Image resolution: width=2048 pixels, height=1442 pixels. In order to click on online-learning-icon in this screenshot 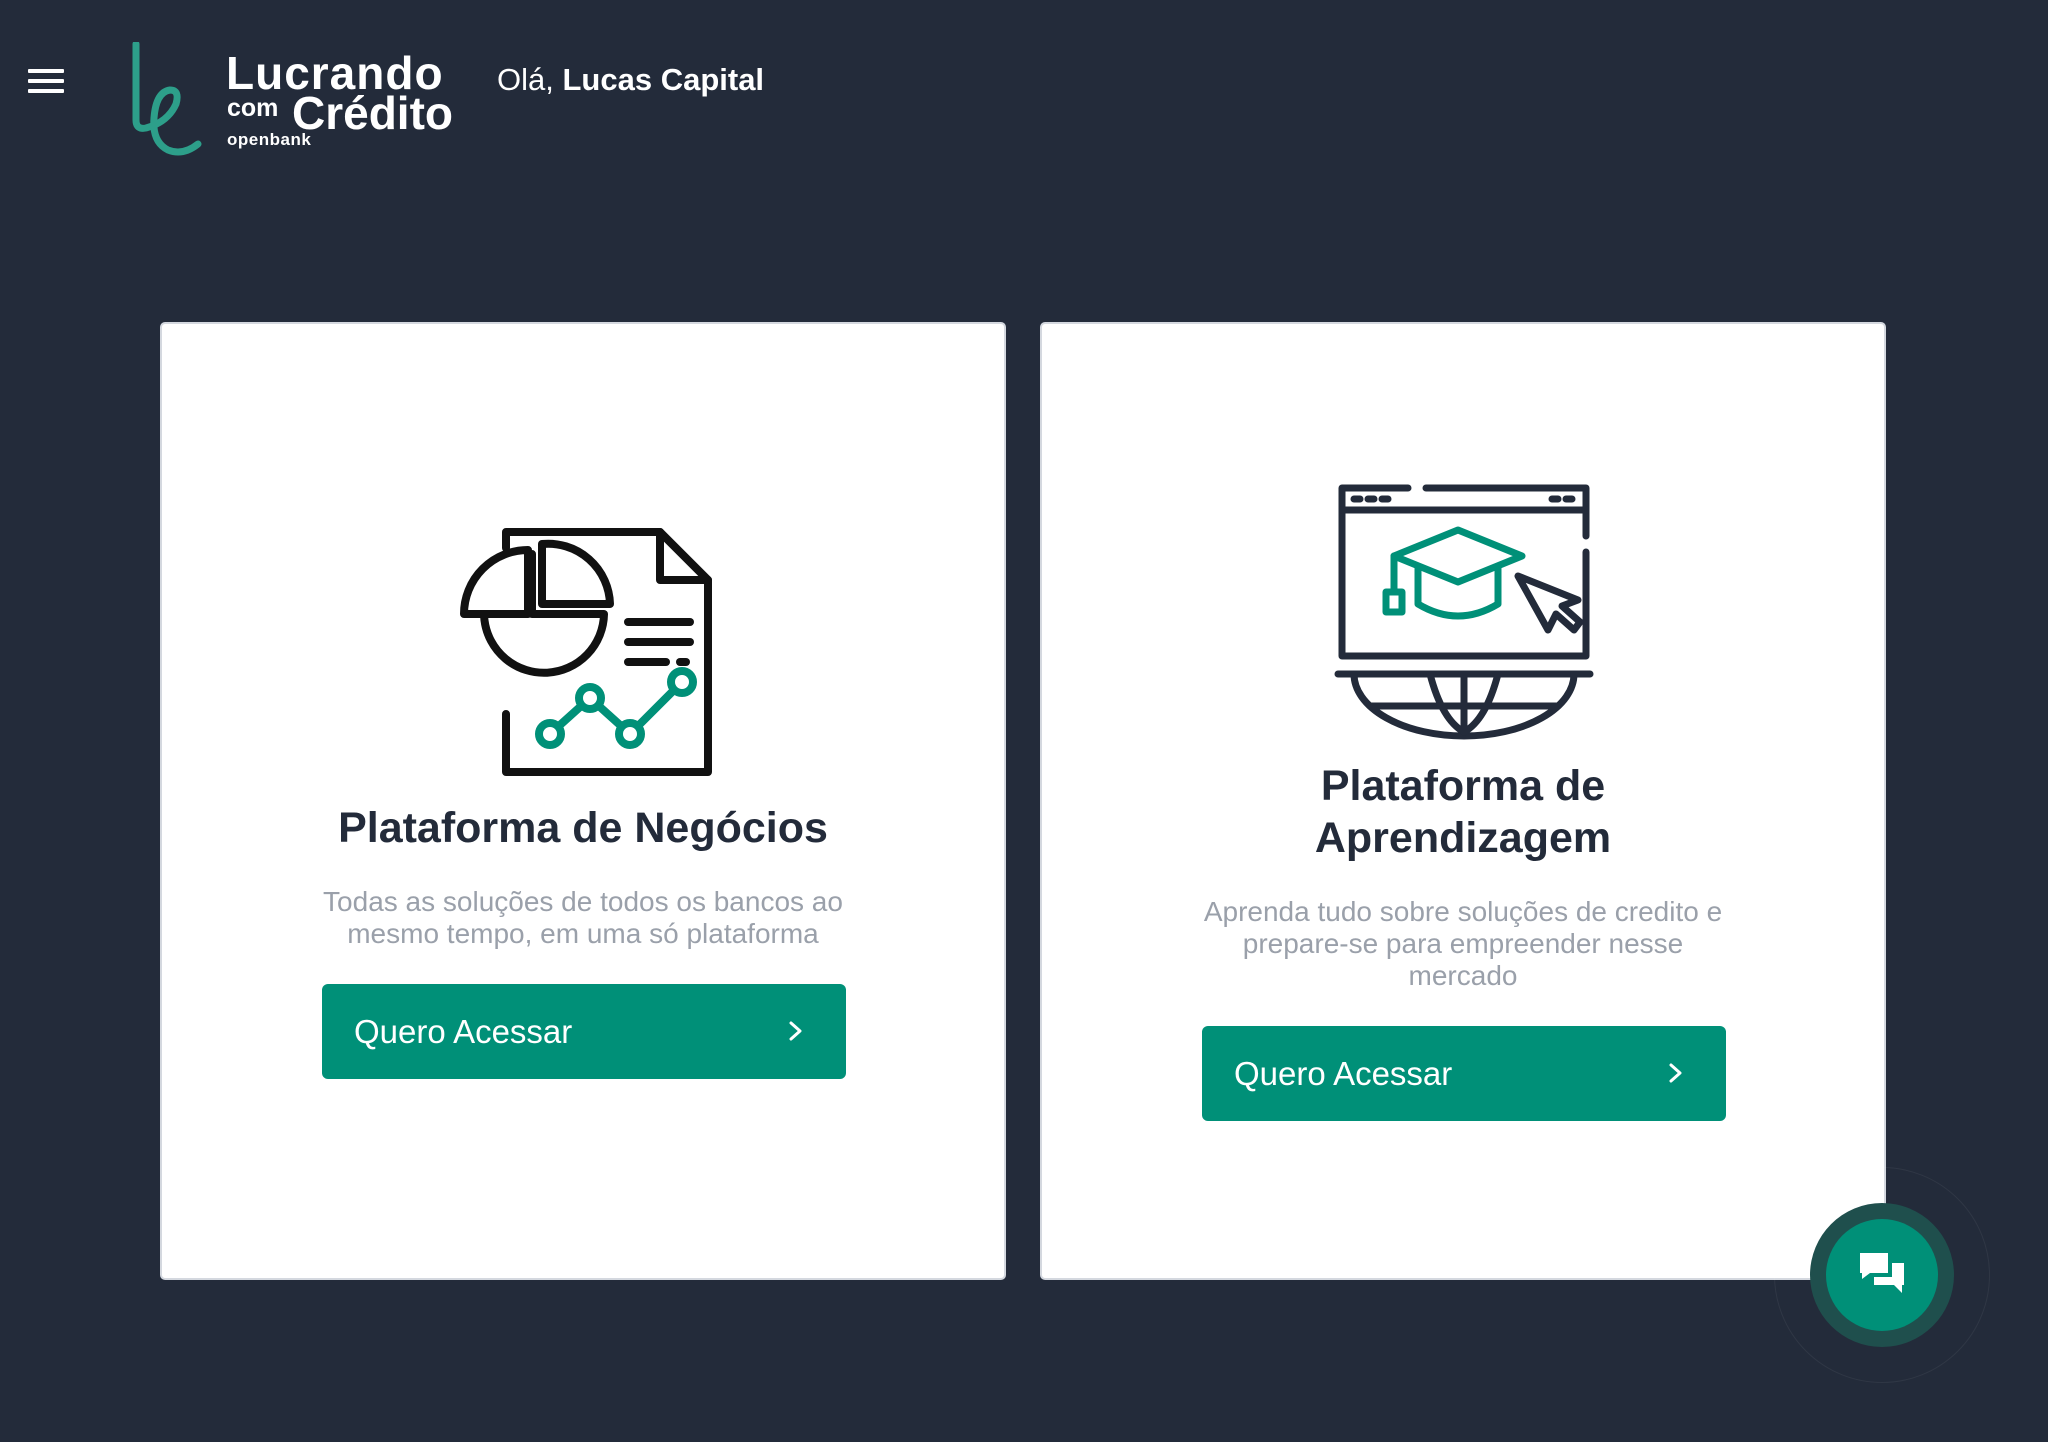, I will do `click(1464, 612)`.